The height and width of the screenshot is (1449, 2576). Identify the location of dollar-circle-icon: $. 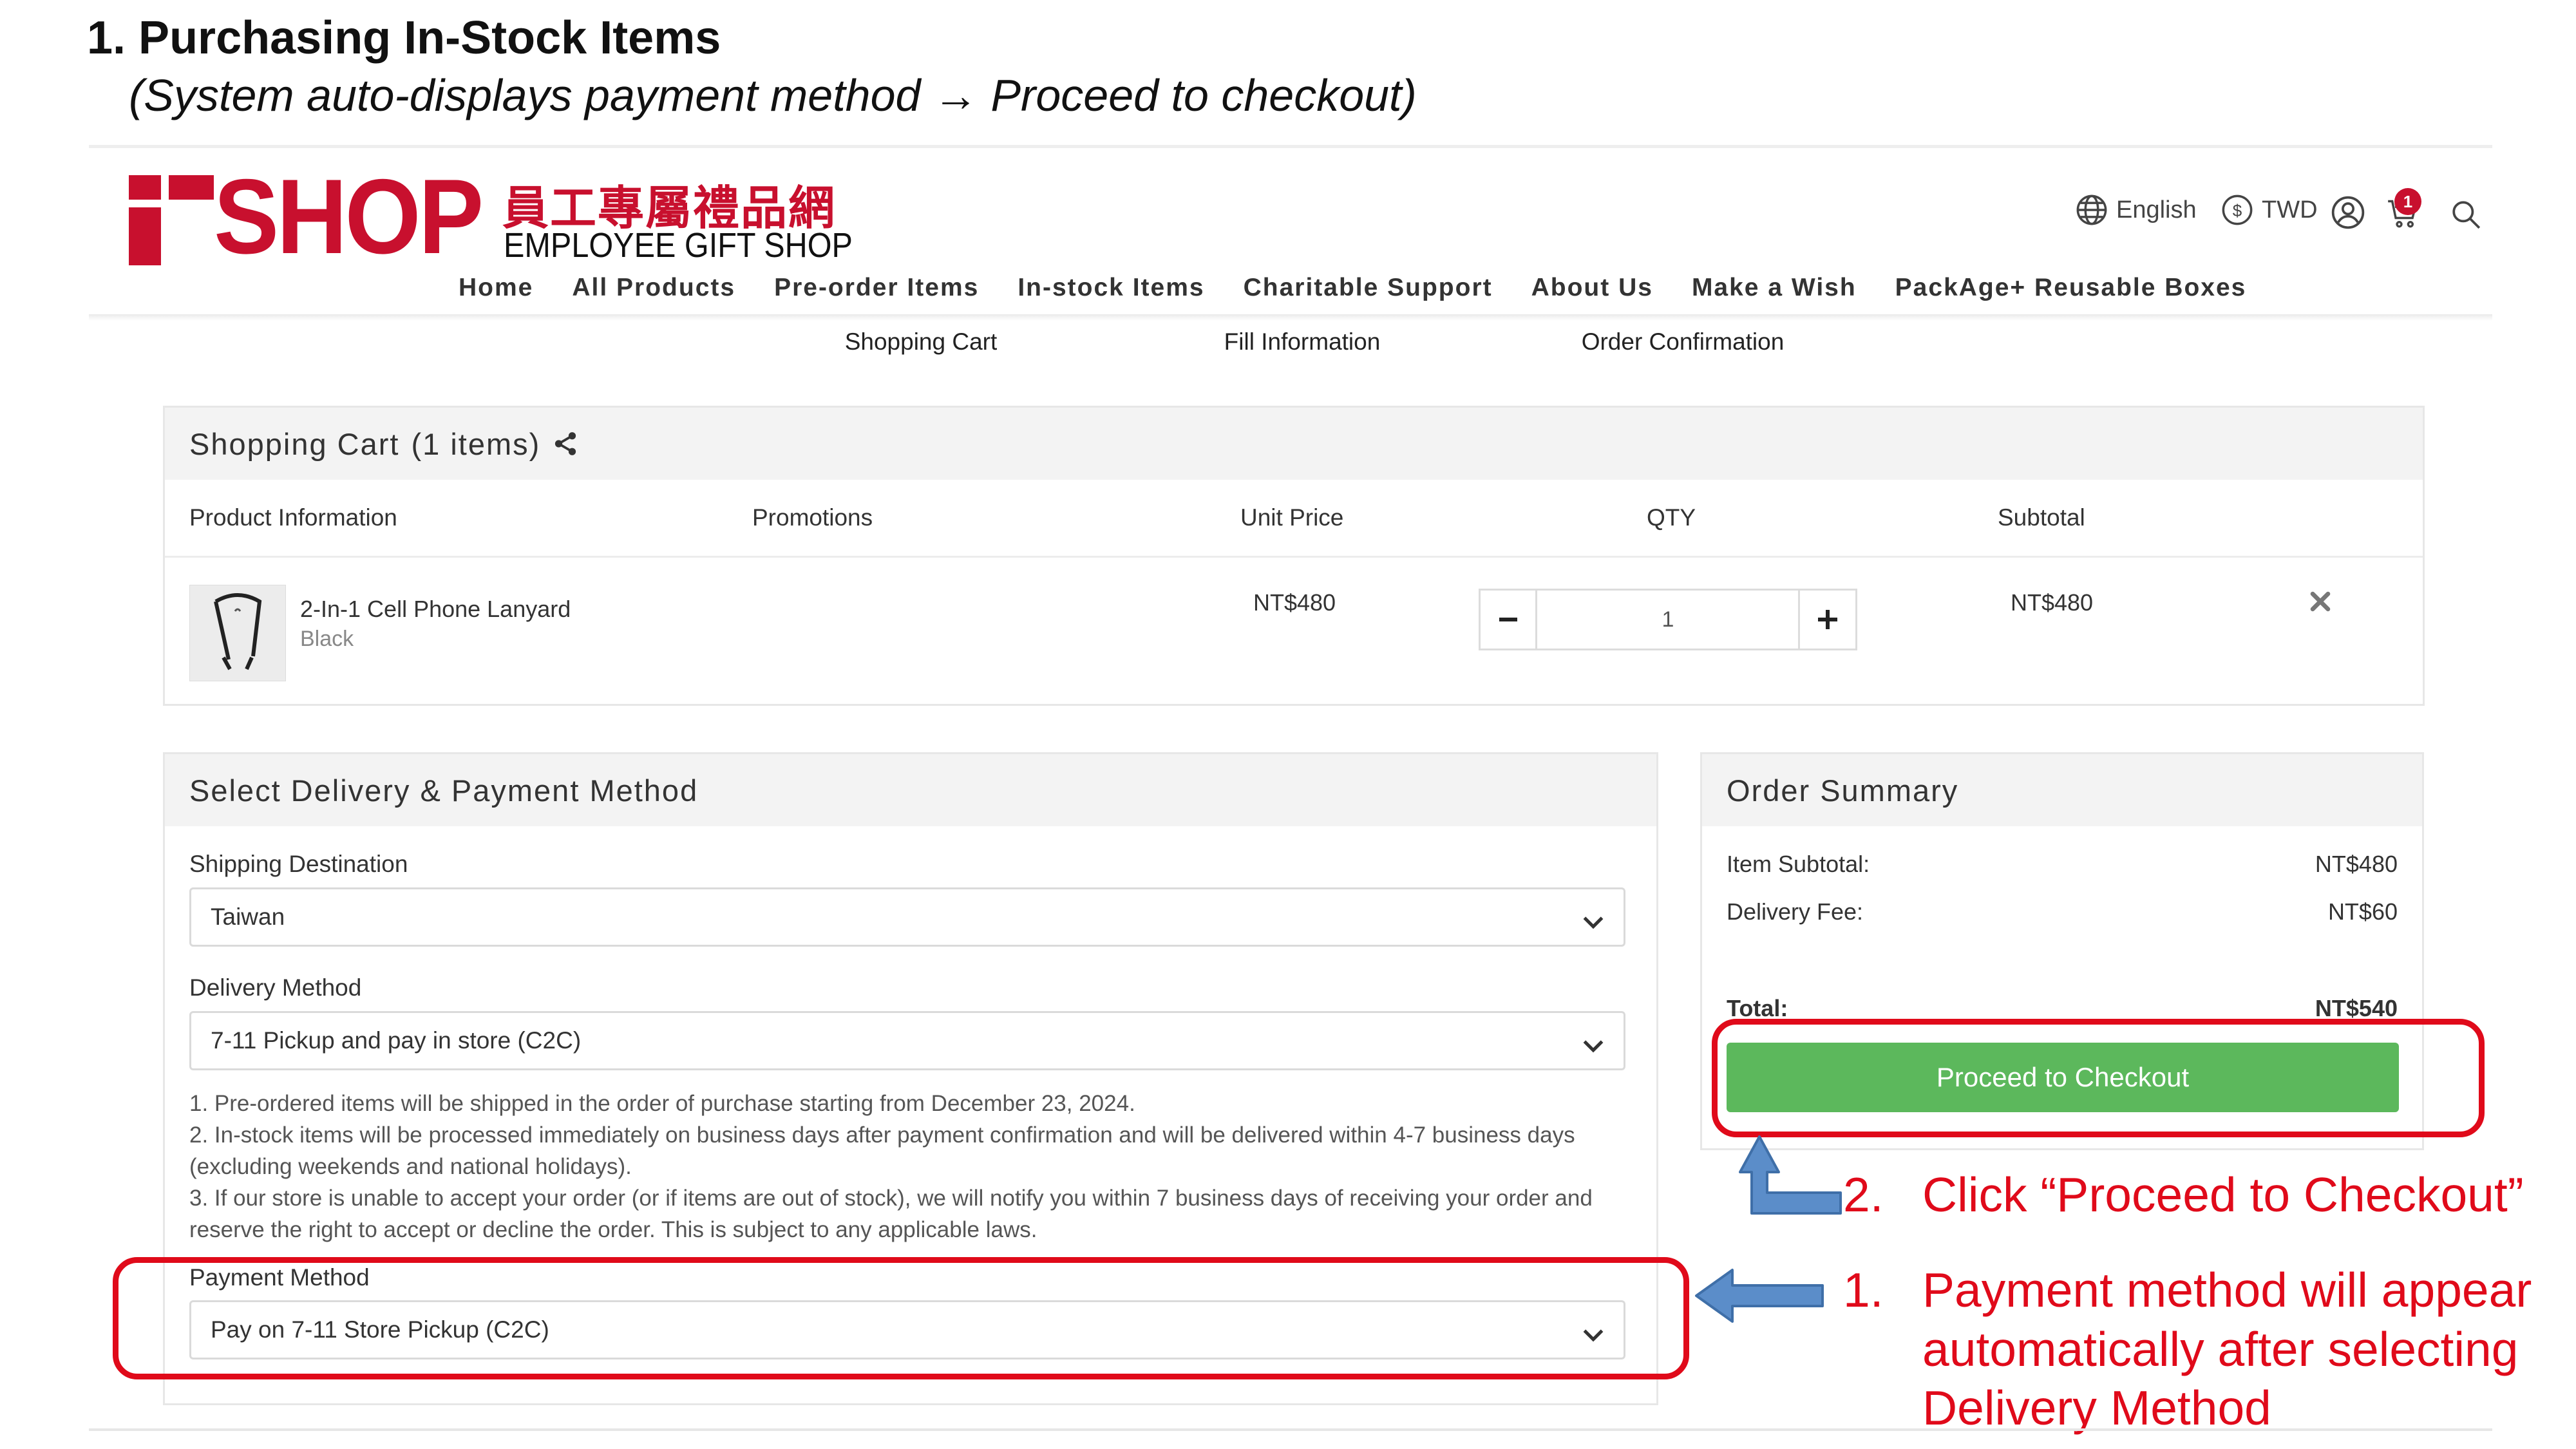
(2237, 210).